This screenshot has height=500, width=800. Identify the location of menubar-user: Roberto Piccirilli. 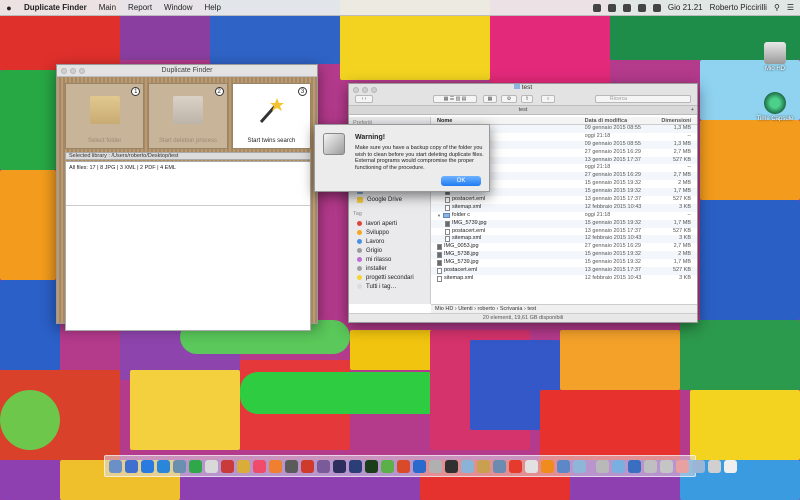
(738, 7).